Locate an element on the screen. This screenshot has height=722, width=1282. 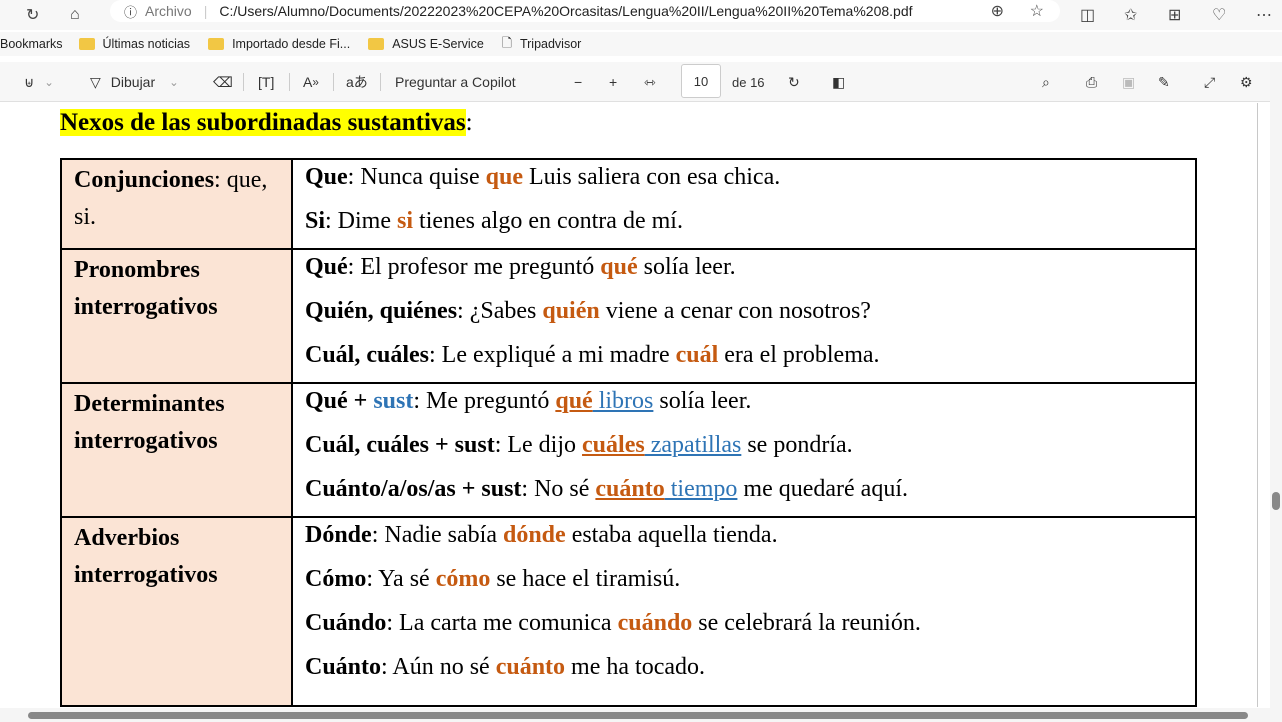
example-segment: : Aún no sé is located at coordinates (438, 667).